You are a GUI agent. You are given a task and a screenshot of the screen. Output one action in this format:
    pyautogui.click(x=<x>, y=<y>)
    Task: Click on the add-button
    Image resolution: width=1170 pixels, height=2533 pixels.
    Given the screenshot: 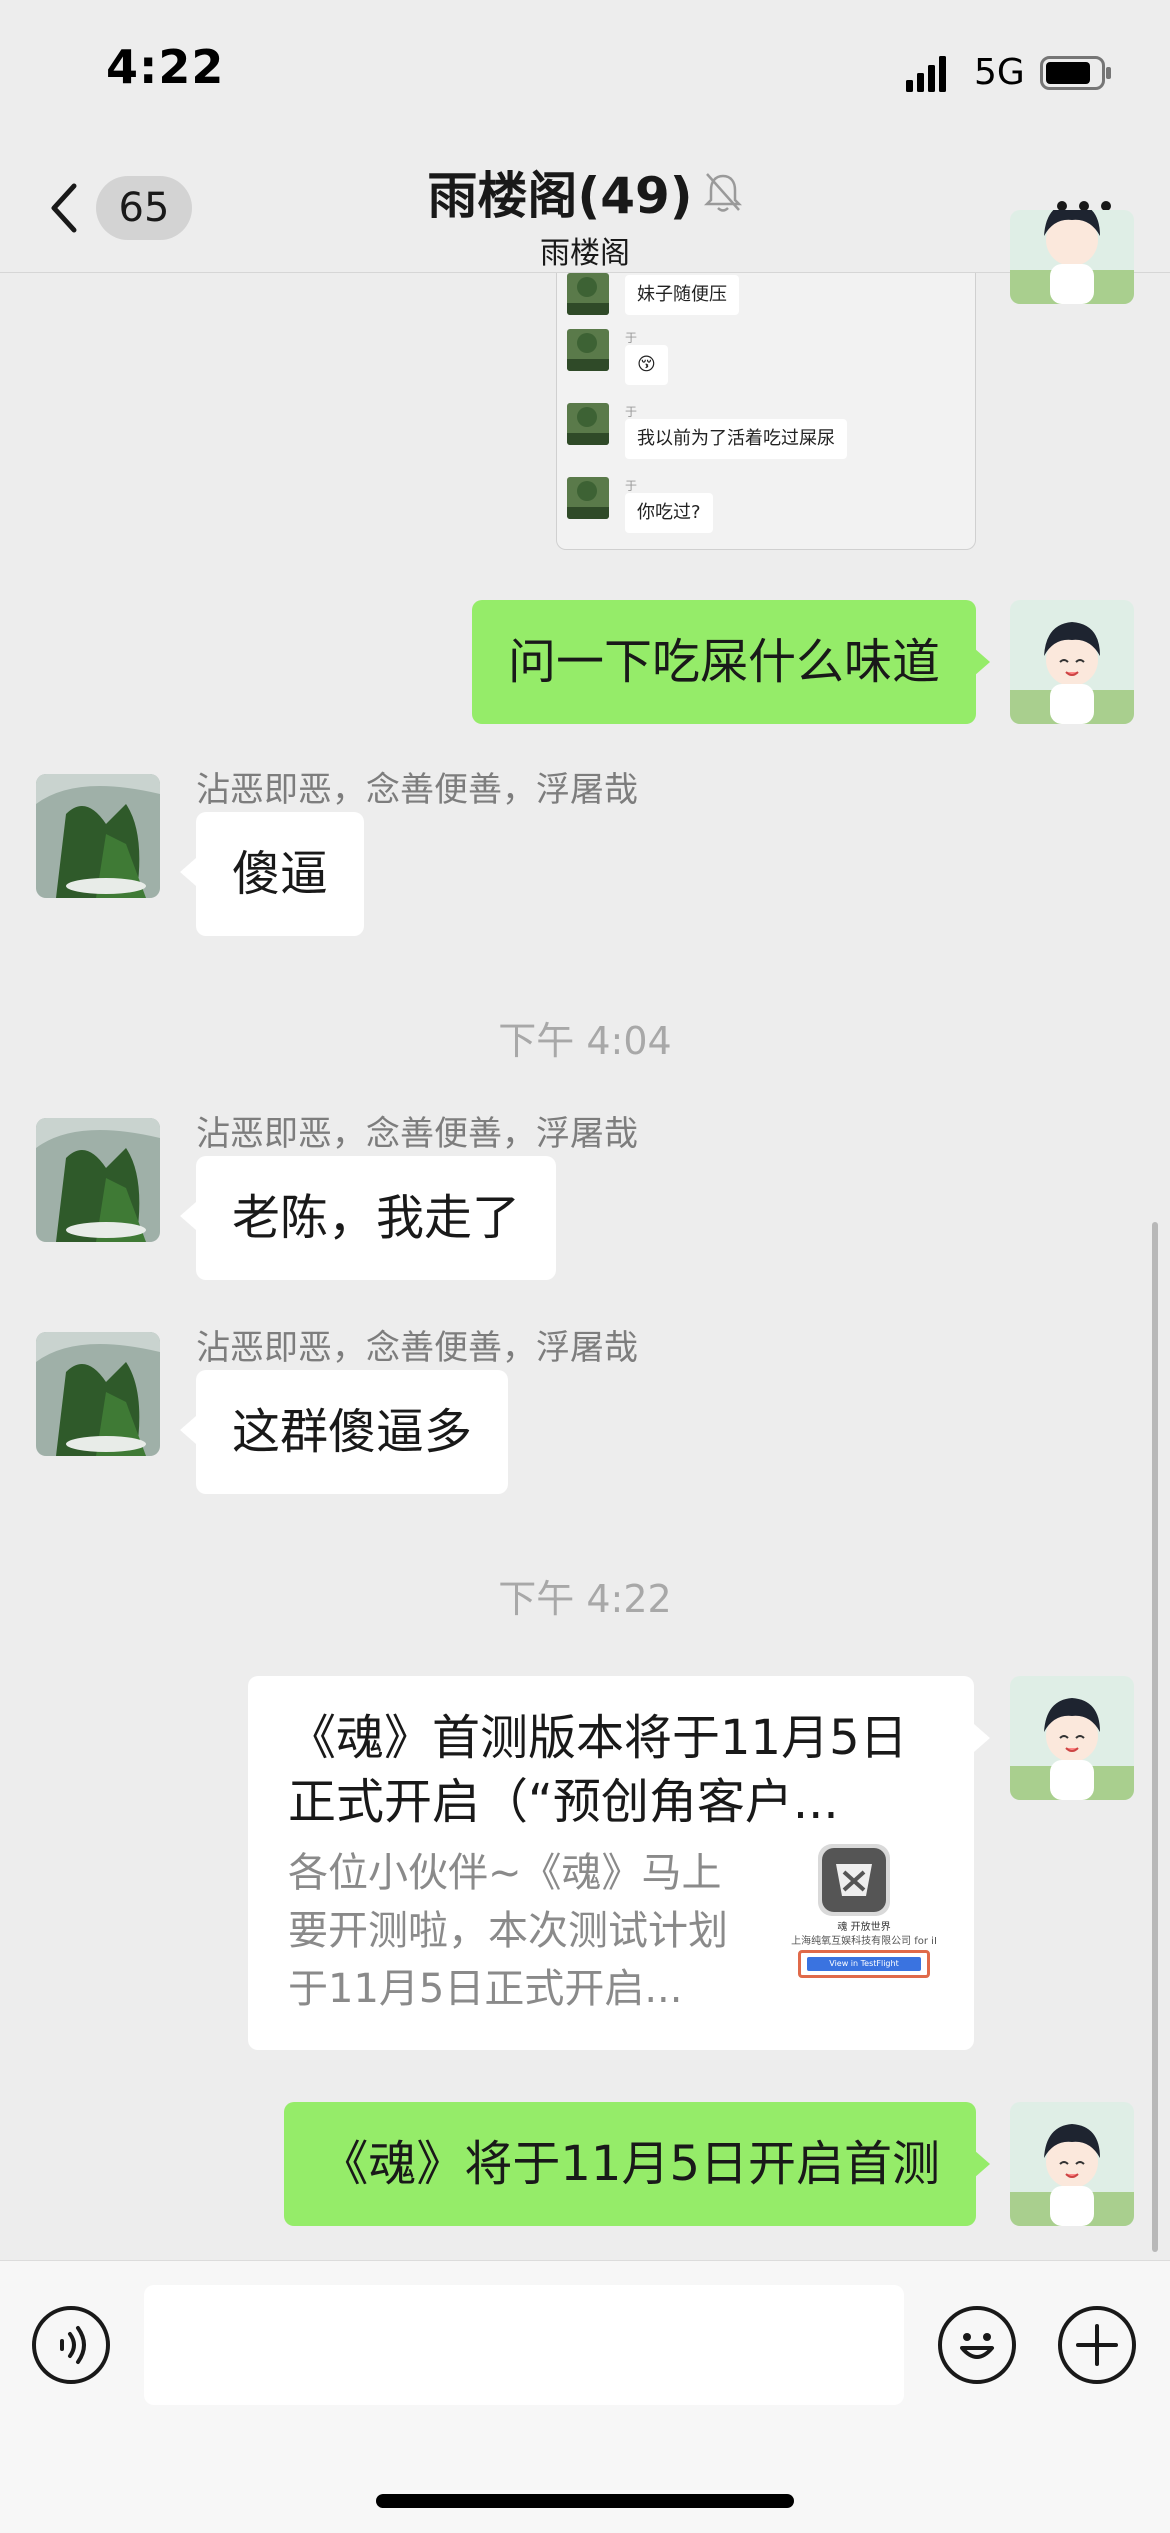 What is the action you would take?
    pyautogui.click(x=1097, y=2345)
    